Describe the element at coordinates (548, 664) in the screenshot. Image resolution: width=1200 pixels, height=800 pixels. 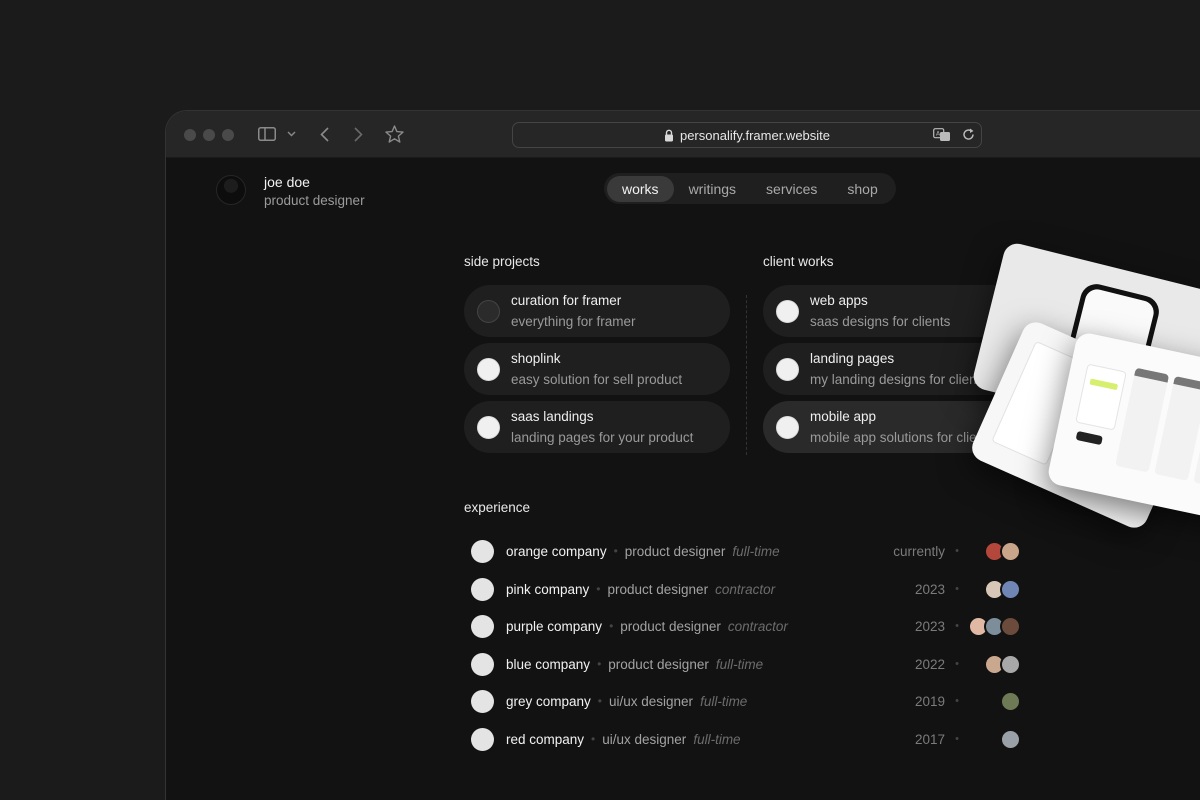
I see `company-name: blue company` at that location.